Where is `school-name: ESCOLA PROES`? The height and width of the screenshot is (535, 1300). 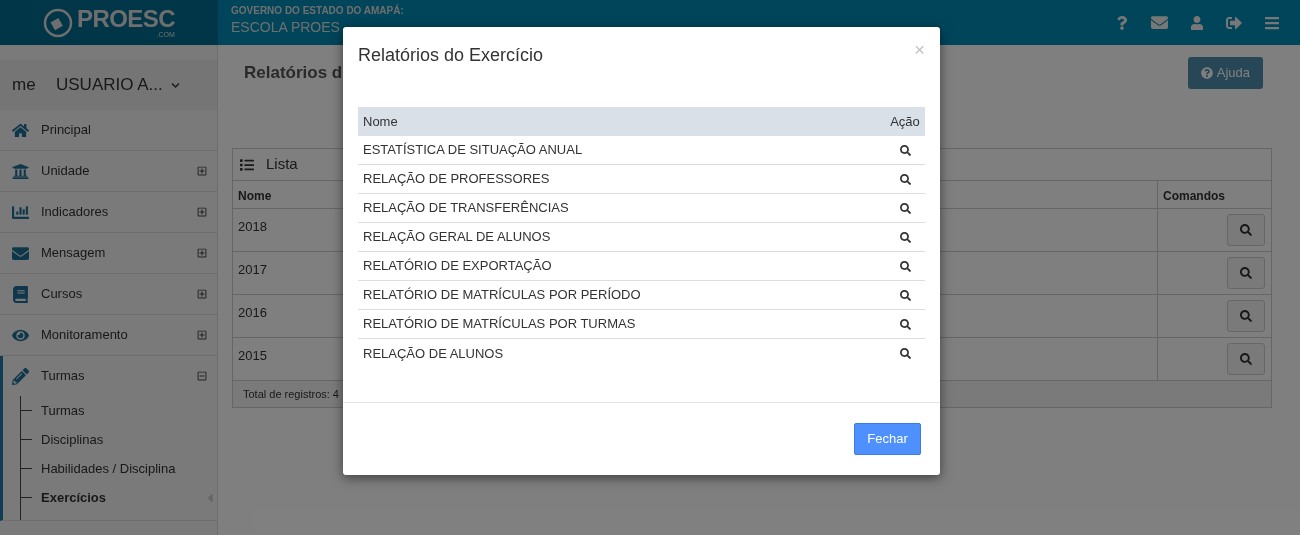
school-name: ESCOLA PROES is located at coordinates (286, 27).